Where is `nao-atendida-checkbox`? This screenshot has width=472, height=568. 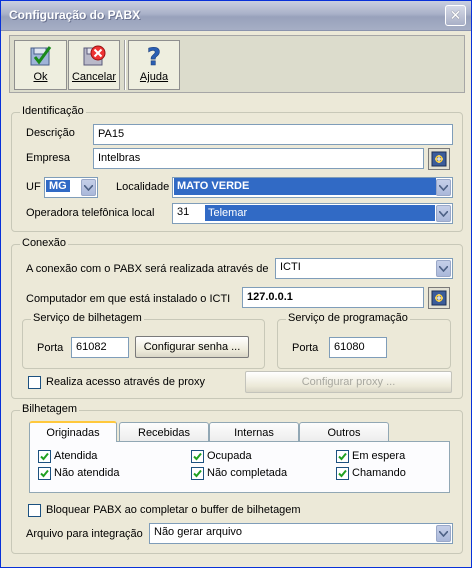 nao-atendida-checkbox is located at coordinates (44, 473).